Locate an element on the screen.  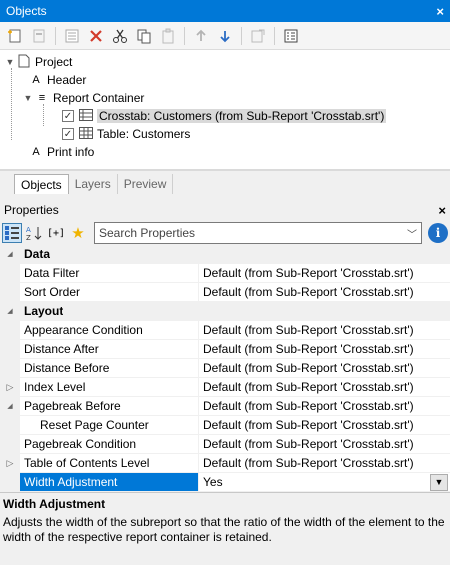
favorites-star-icon: ★ is located at coordinates (78, 233).